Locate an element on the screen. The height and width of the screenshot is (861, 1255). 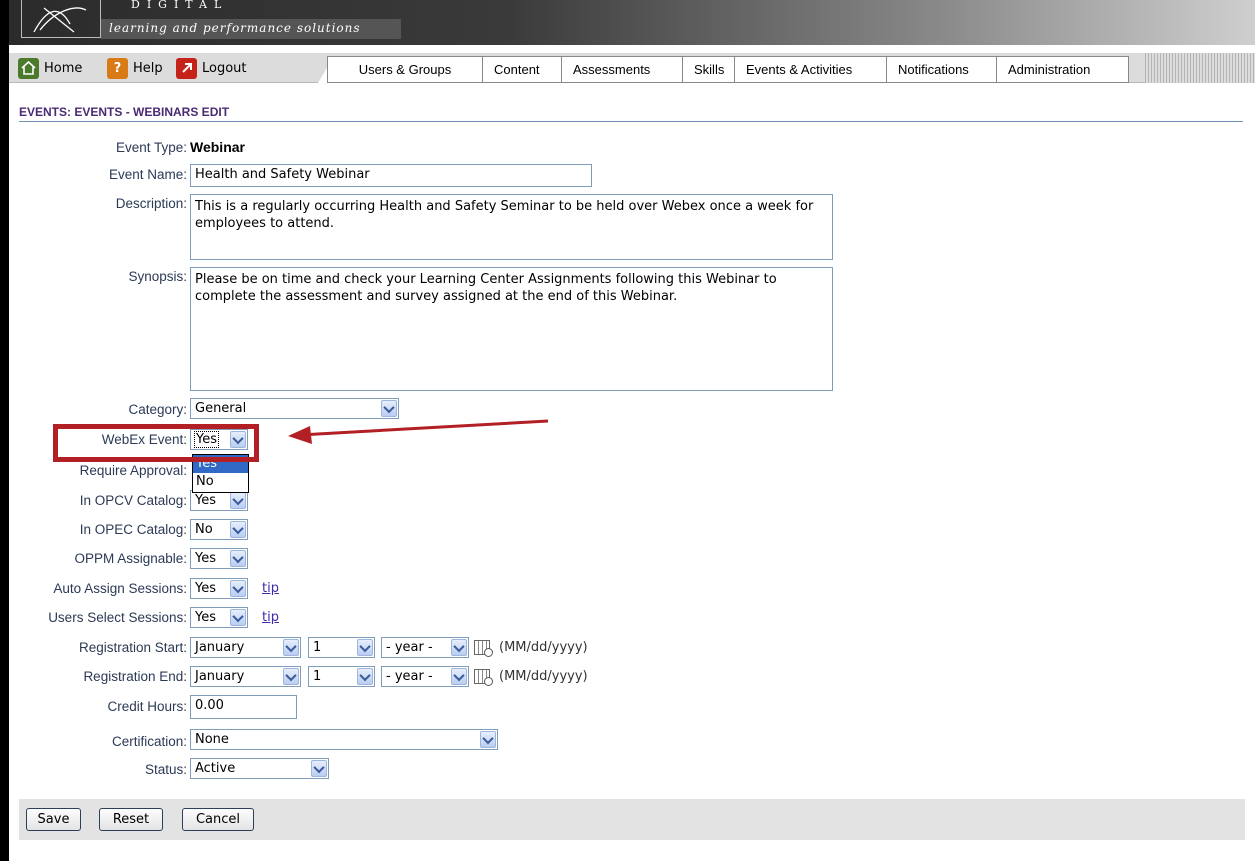
reset-button: Reset is located at coordinates (131, 819).